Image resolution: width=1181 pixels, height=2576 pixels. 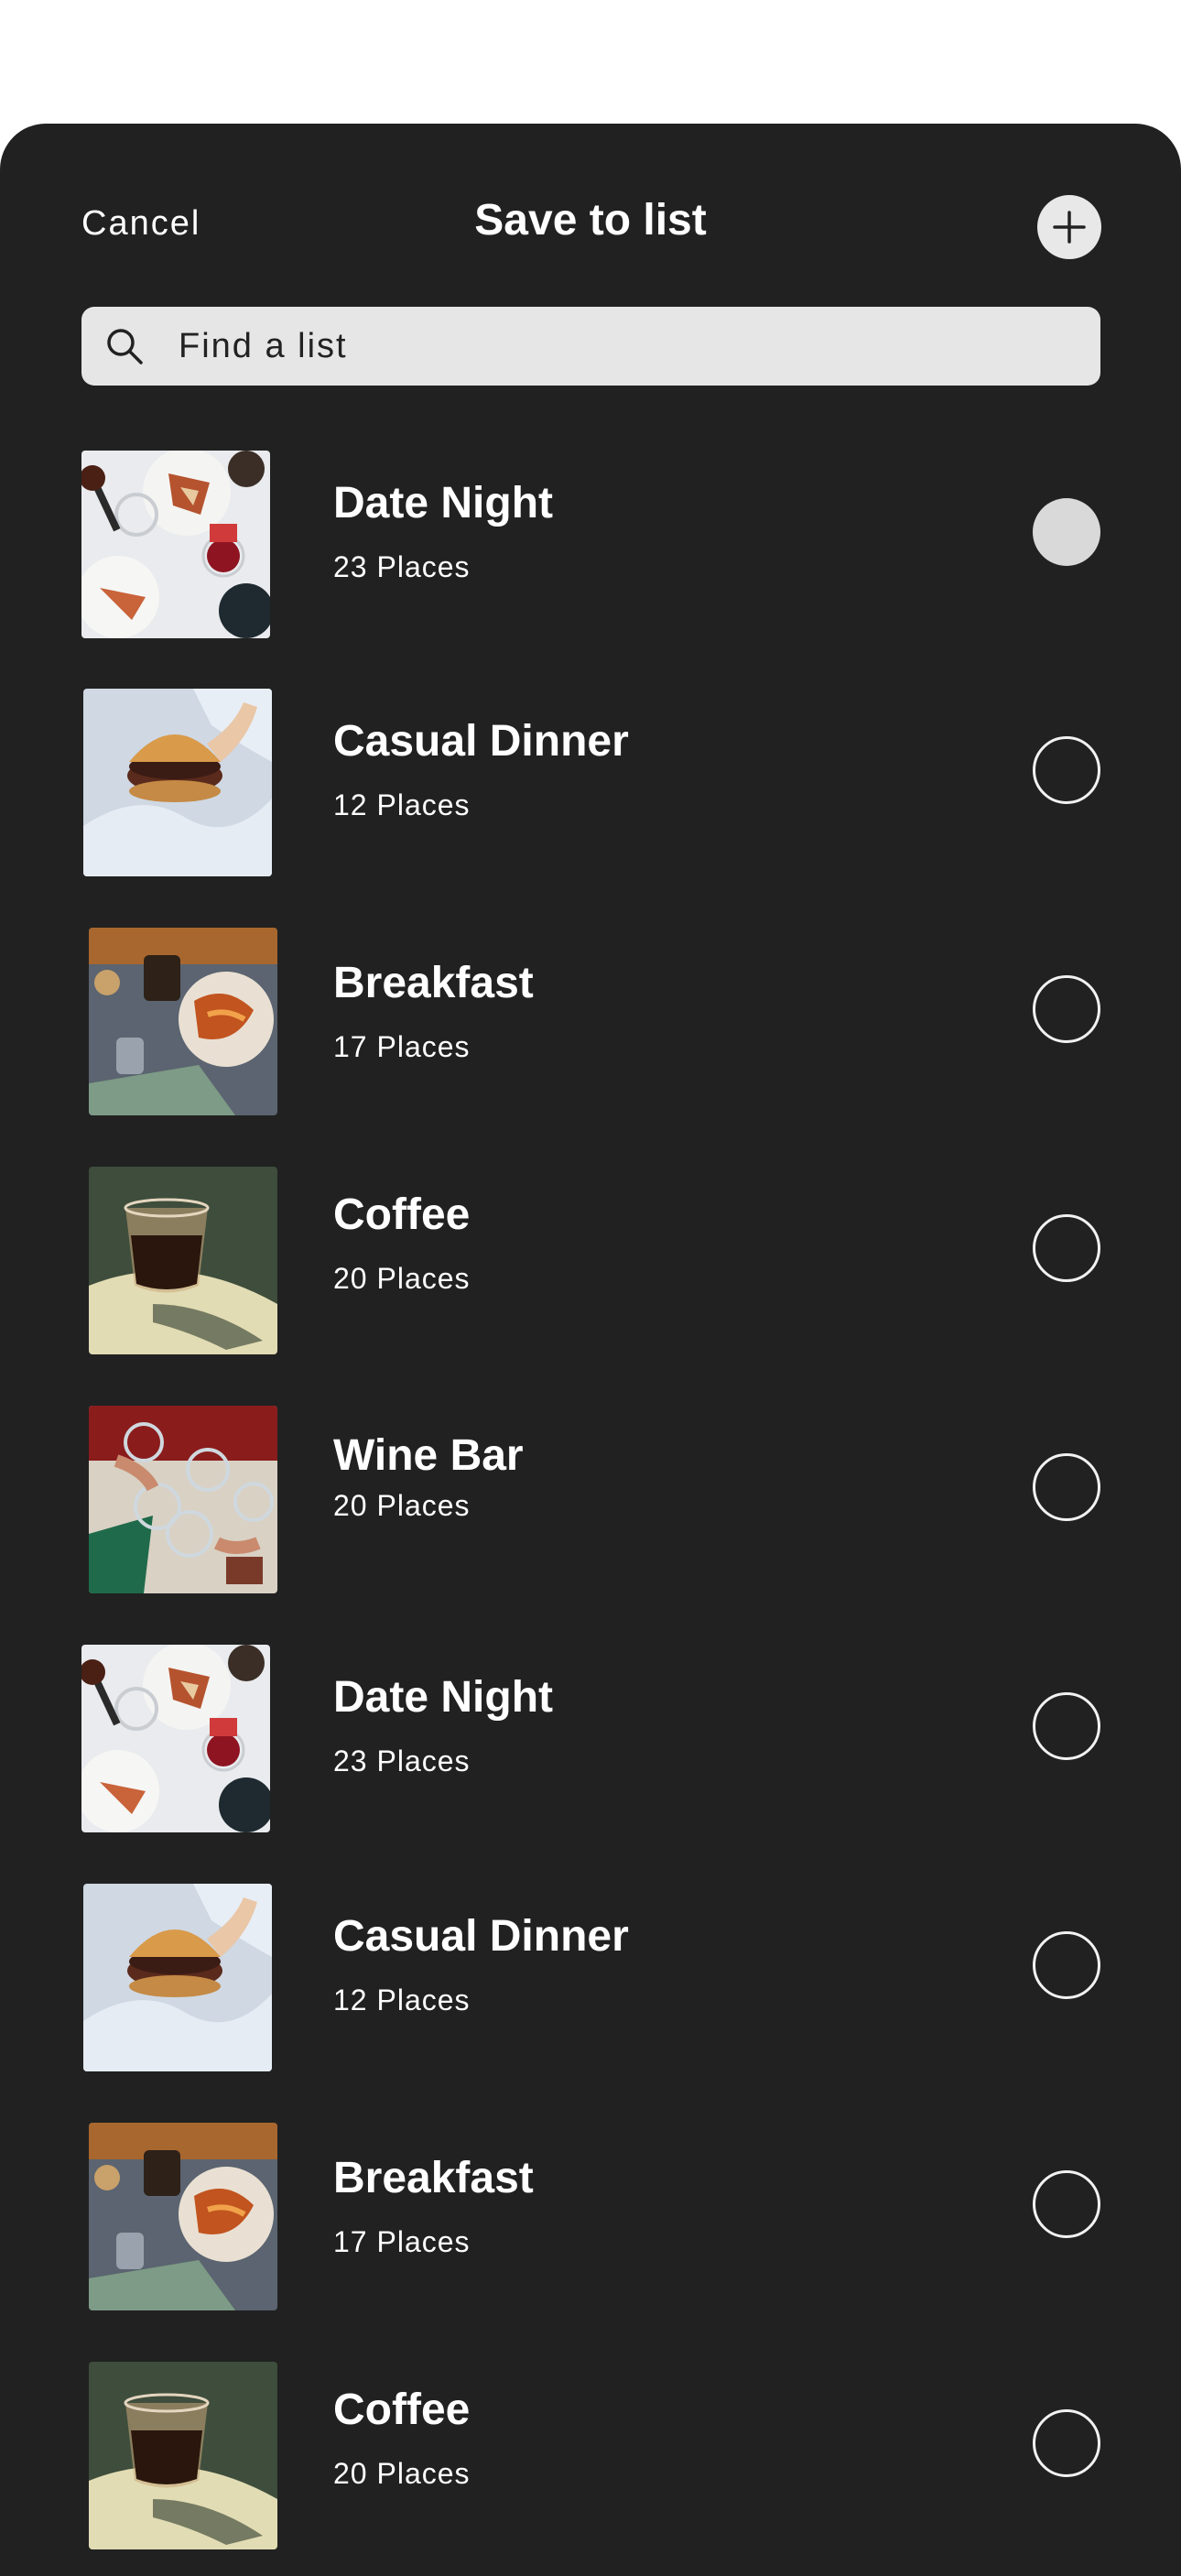 I want to click on wine-toast-photo, so click(x=183, y=1499).